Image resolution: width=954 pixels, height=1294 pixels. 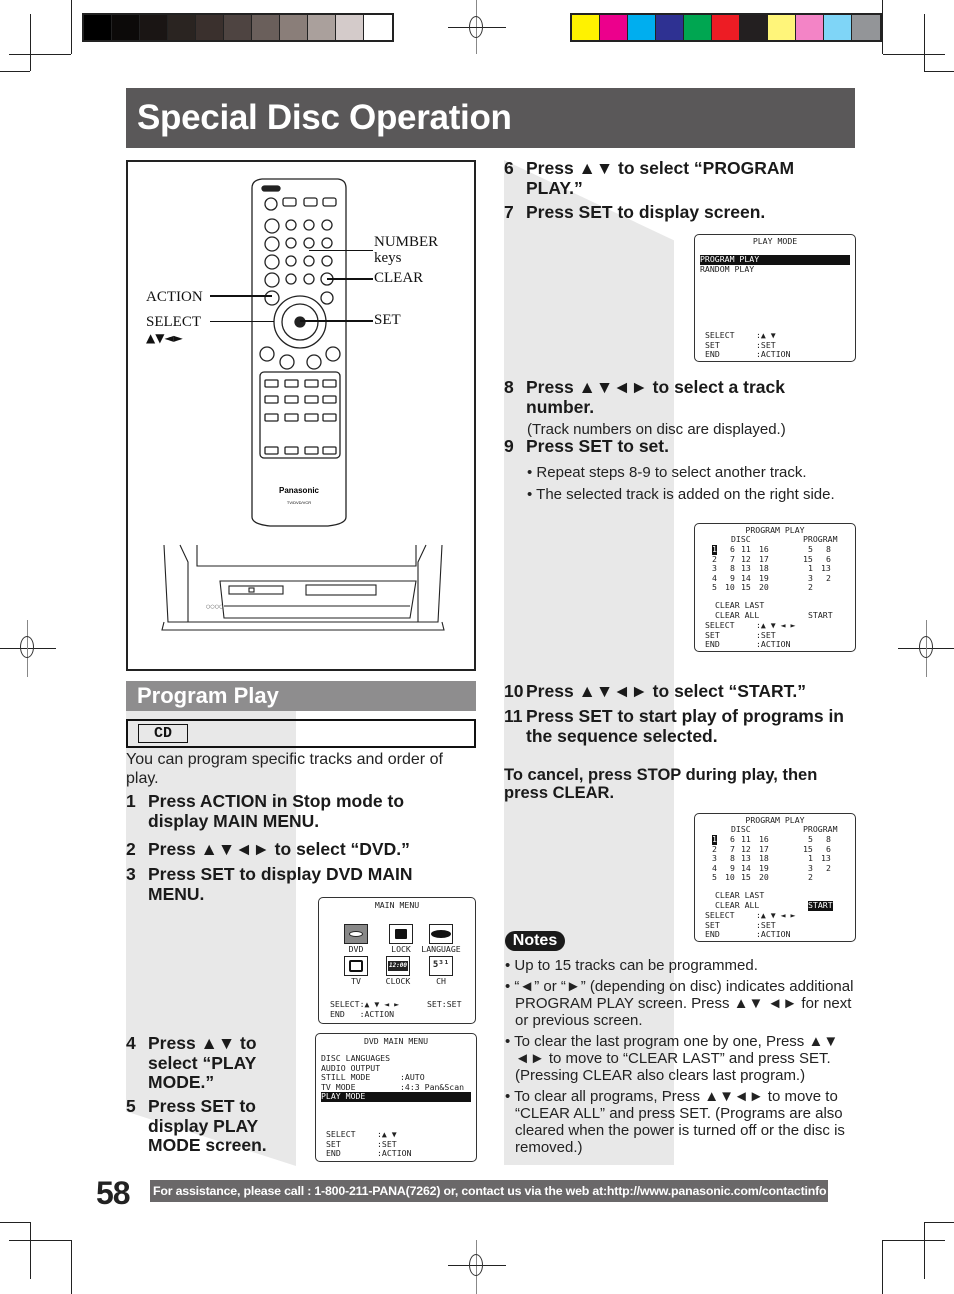 I want to click on lips-icon, so click(x=441, y=934).